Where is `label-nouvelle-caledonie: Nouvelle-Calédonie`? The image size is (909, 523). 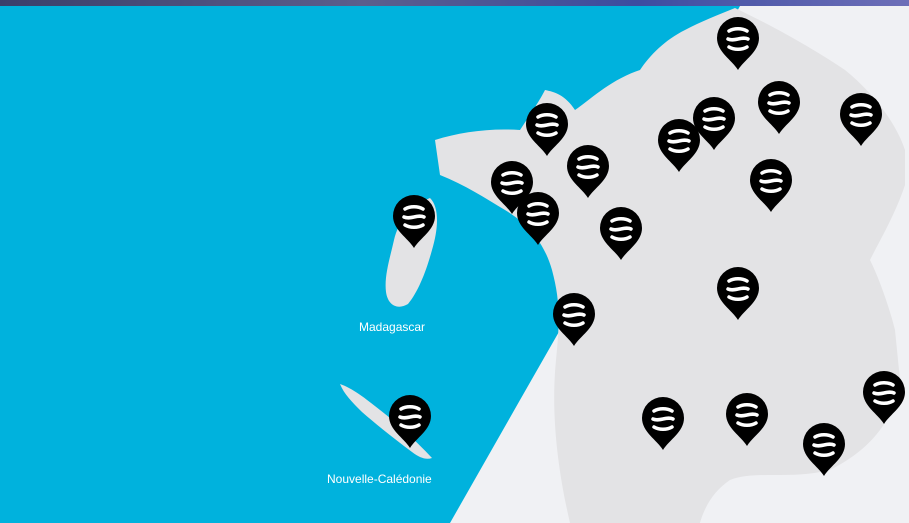
label-nouvelle-caledonie: Nouvelle-Calédonie is located at coordinates (379, 479).